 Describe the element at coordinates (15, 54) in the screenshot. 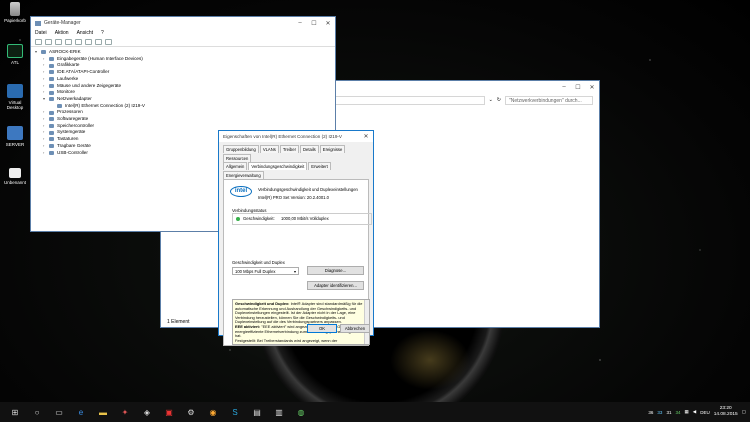

I see `desktop-icon-atl: ATL` at that location.